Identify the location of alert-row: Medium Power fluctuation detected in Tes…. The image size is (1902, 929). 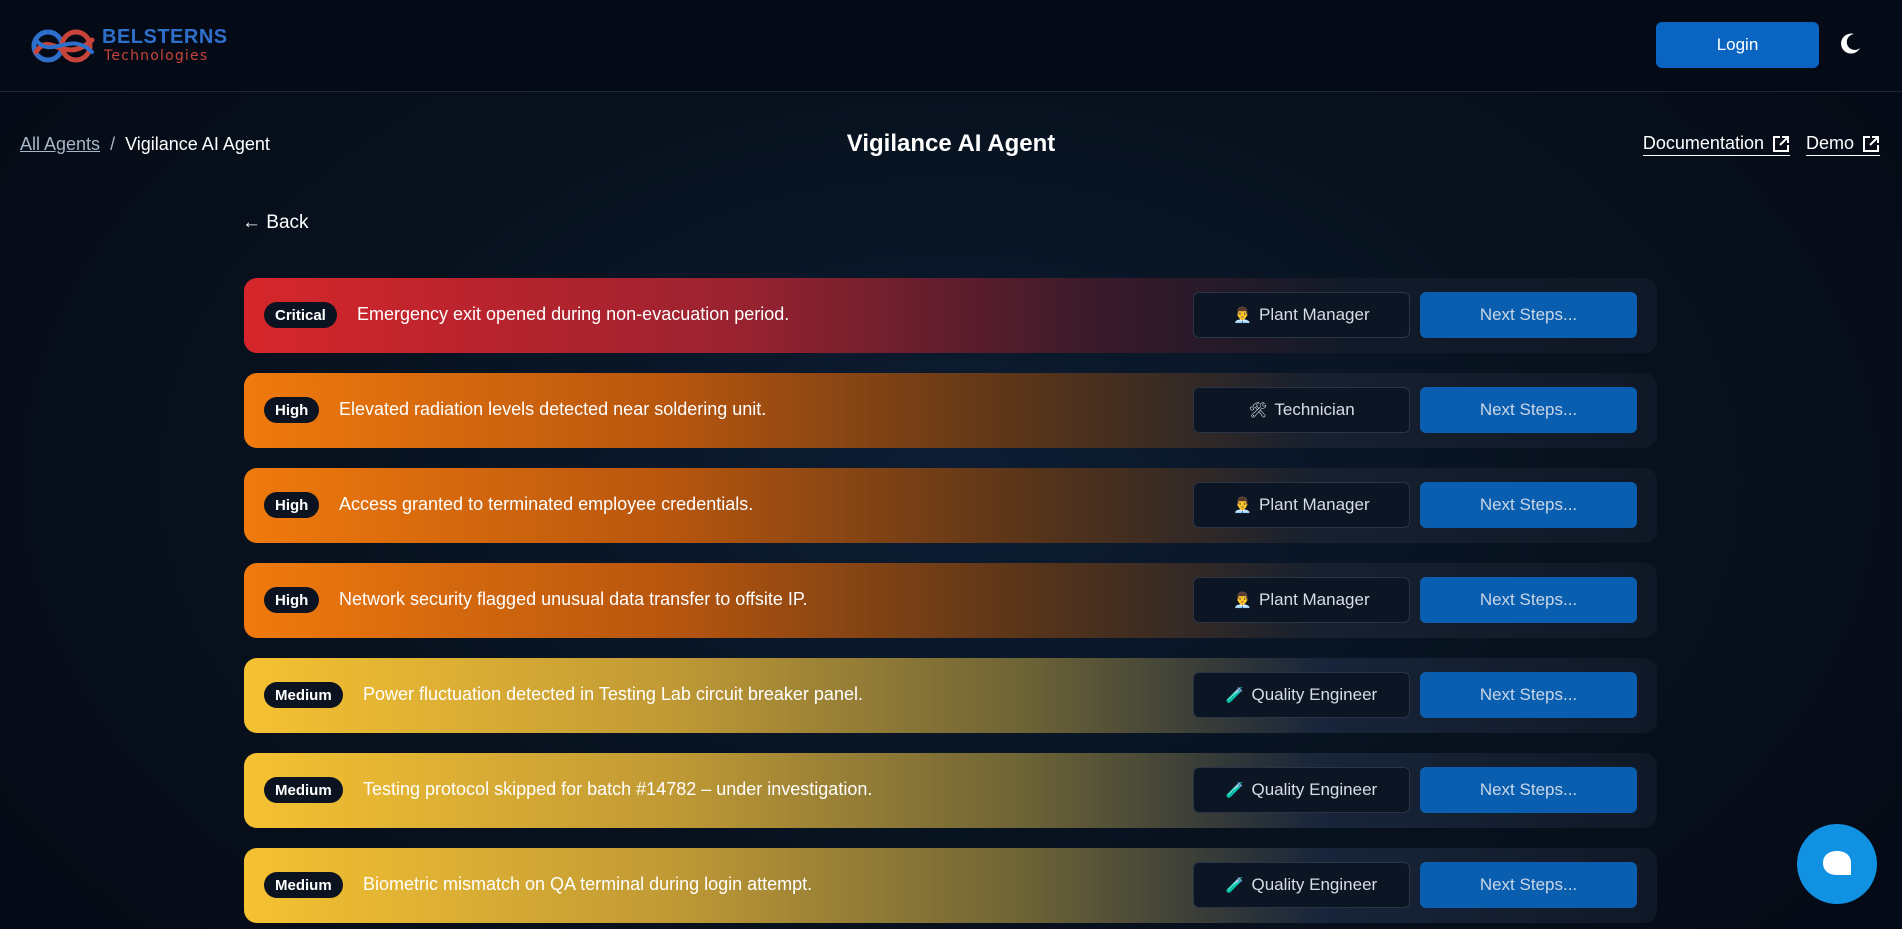
(950, 695).